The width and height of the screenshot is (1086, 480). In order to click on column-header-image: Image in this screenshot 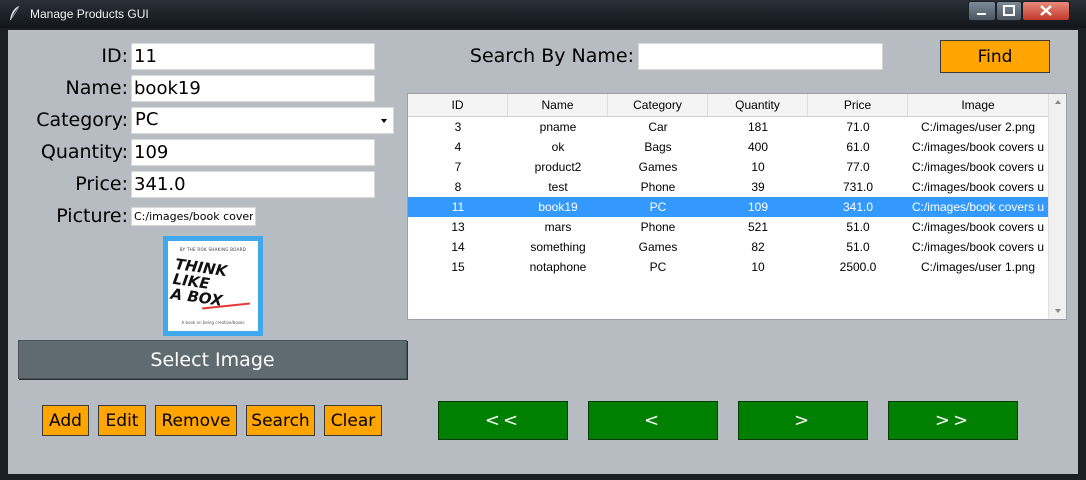, I will do `click(978, 105)`.